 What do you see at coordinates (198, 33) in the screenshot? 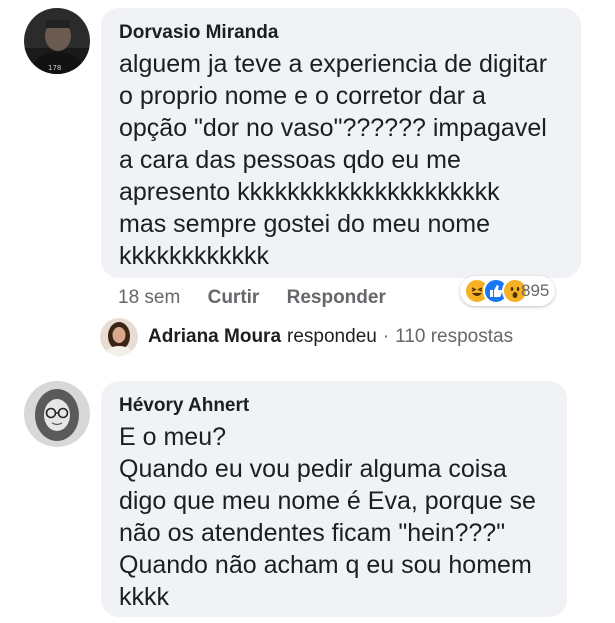
I see `comment-author: Dorvasio Miranda` at bounding box center [198, 33].